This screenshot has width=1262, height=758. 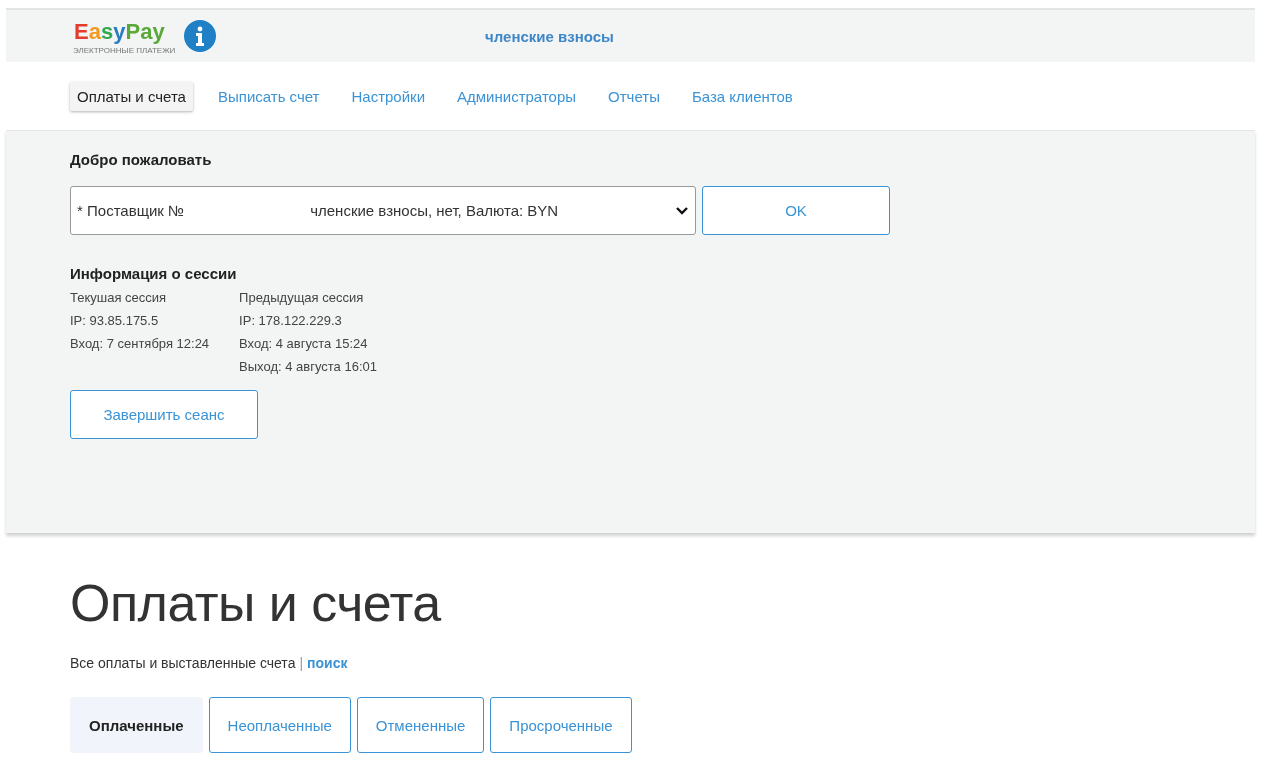 I want to click on session-line: Вход: 7 сентября 12:24, so click(x=140, y=343).